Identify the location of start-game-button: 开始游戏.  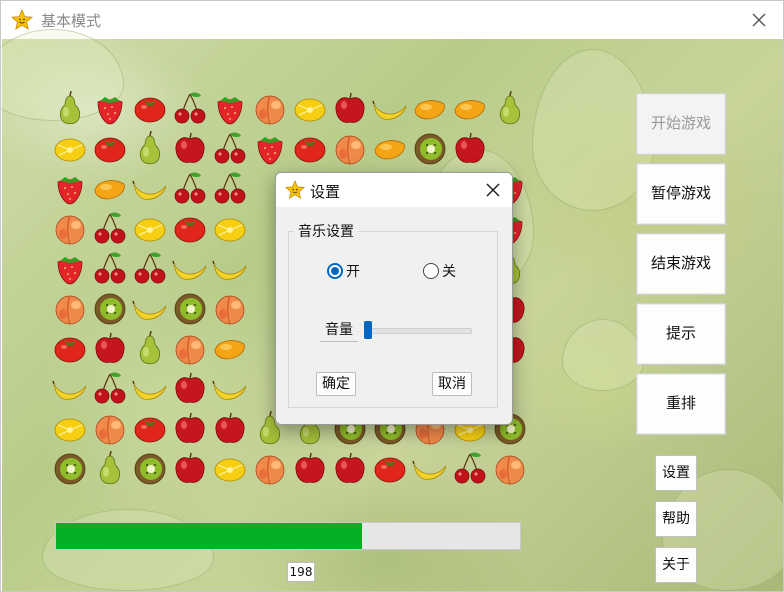
(681, 124).